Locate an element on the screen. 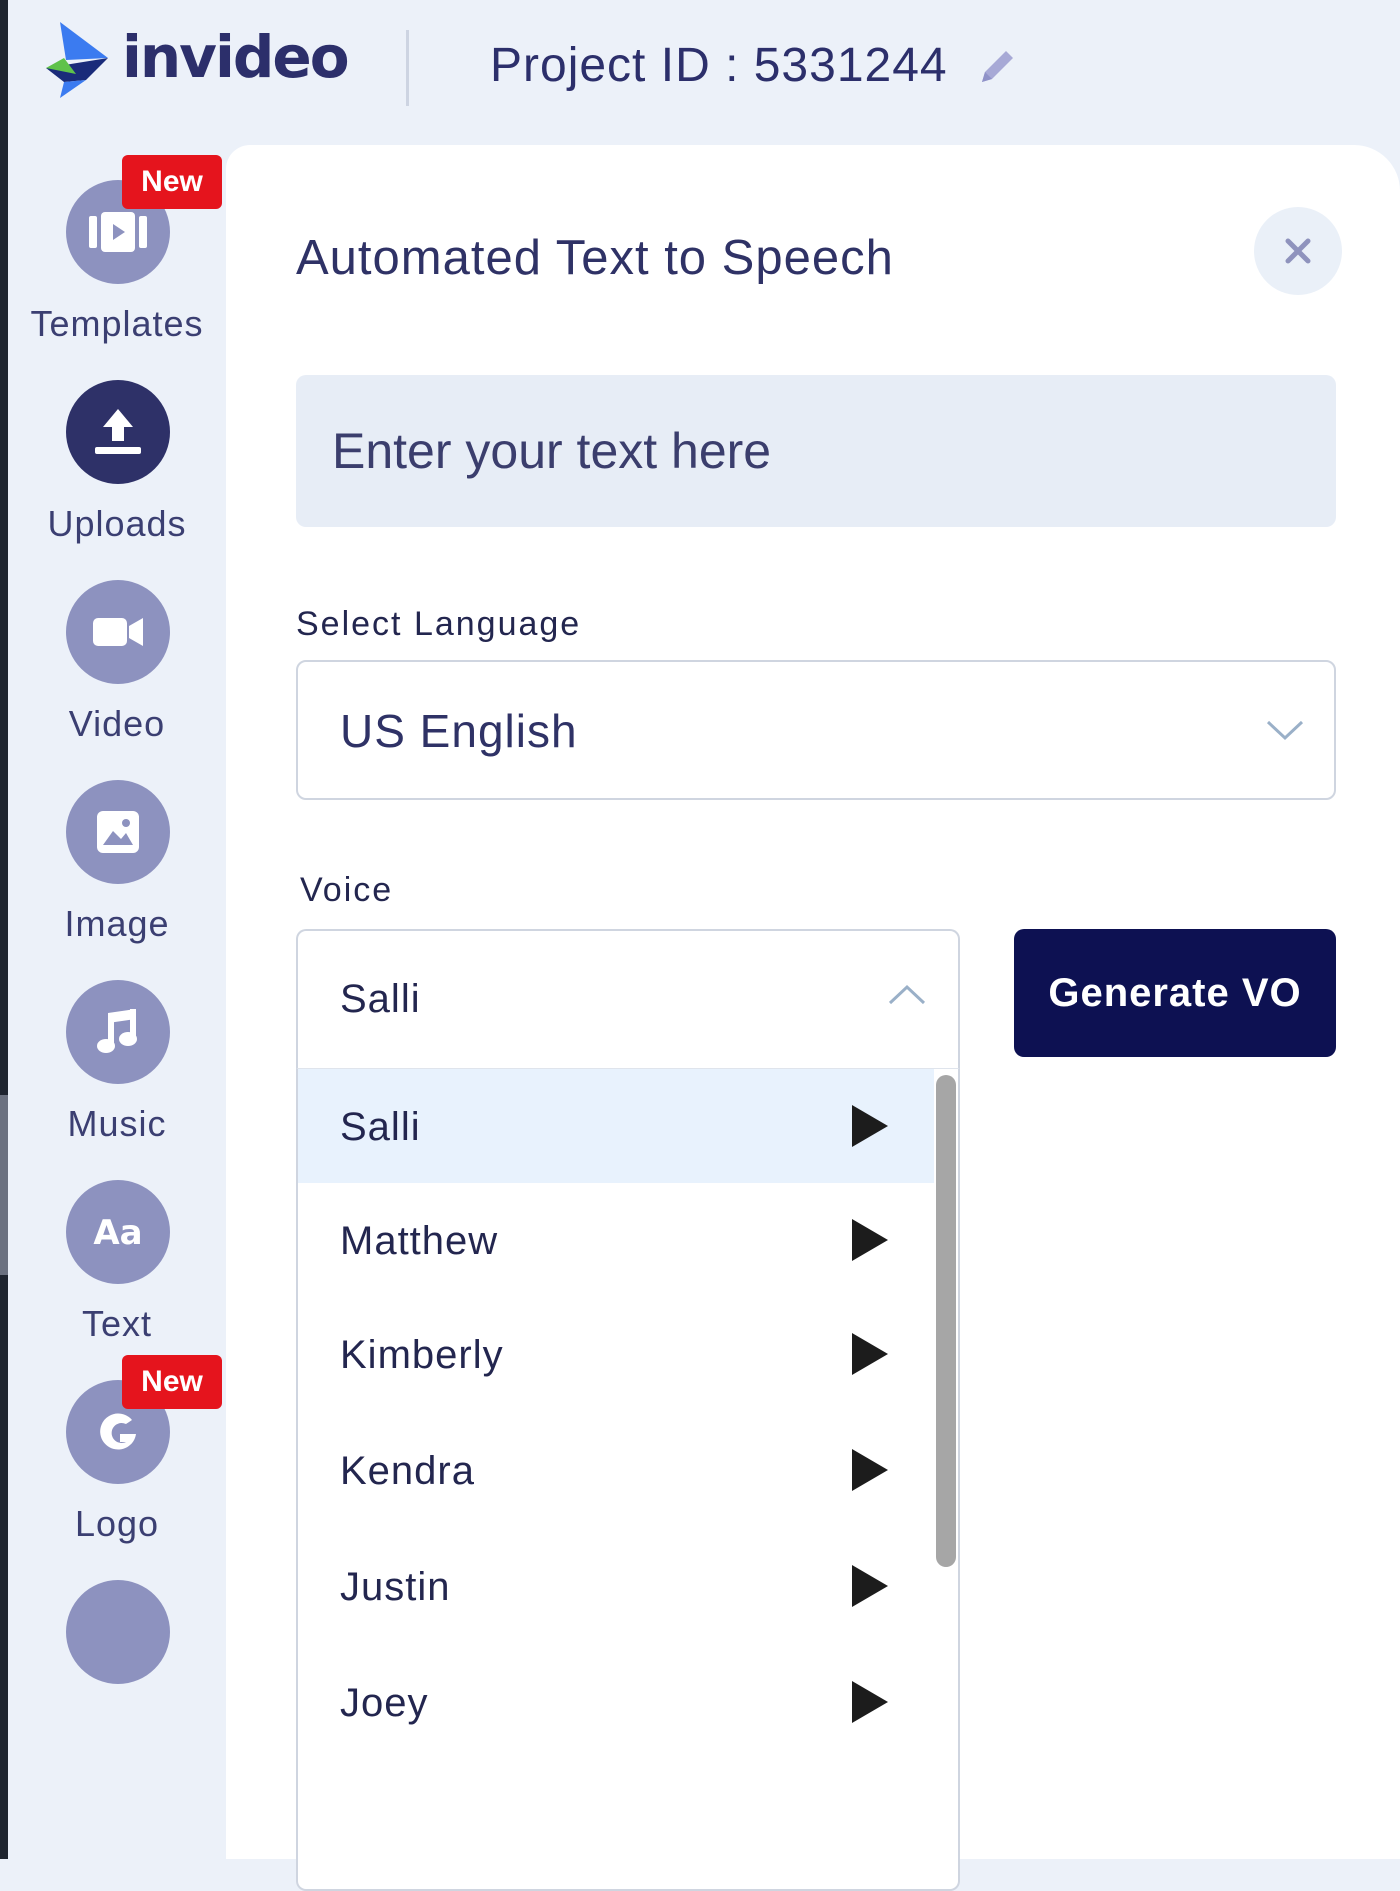 The height and width of the screenshot is (1891, 1400). header-divider is located at coordinates (407, 68).